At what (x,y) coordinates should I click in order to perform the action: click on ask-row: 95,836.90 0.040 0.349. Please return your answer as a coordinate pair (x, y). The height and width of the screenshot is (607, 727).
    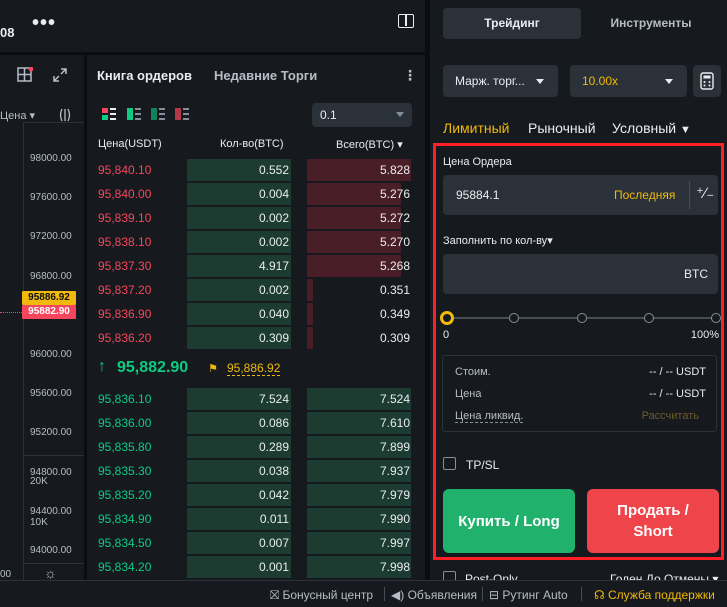
    Looking at the image, I should click on (256, 314).